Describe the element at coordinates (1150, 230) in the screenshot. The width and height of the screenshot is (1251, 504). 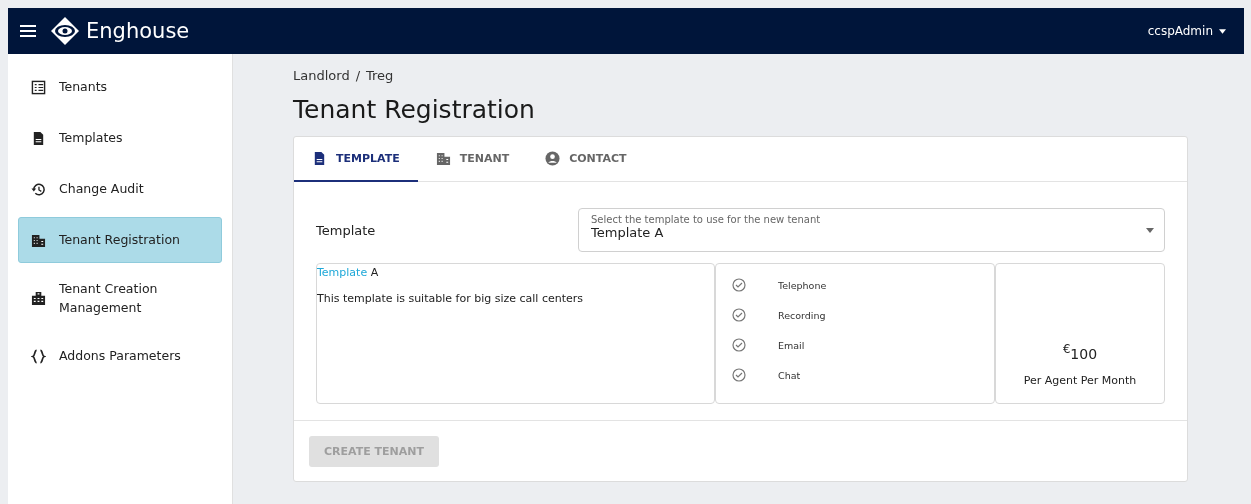
I see `dropdown-caret-icon` at that location.